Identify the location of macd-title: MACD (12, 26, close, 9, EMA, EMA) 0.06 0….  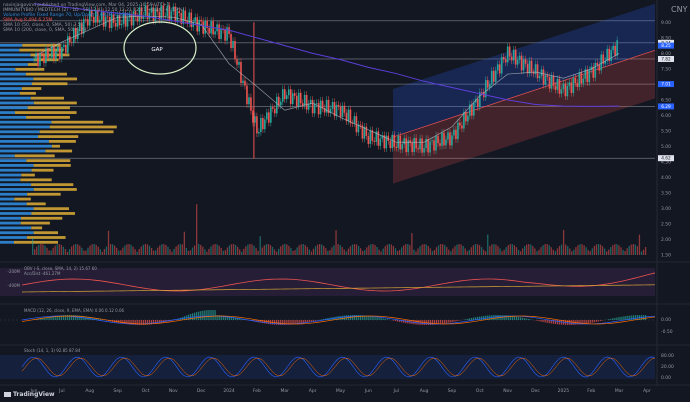
(74, 310).